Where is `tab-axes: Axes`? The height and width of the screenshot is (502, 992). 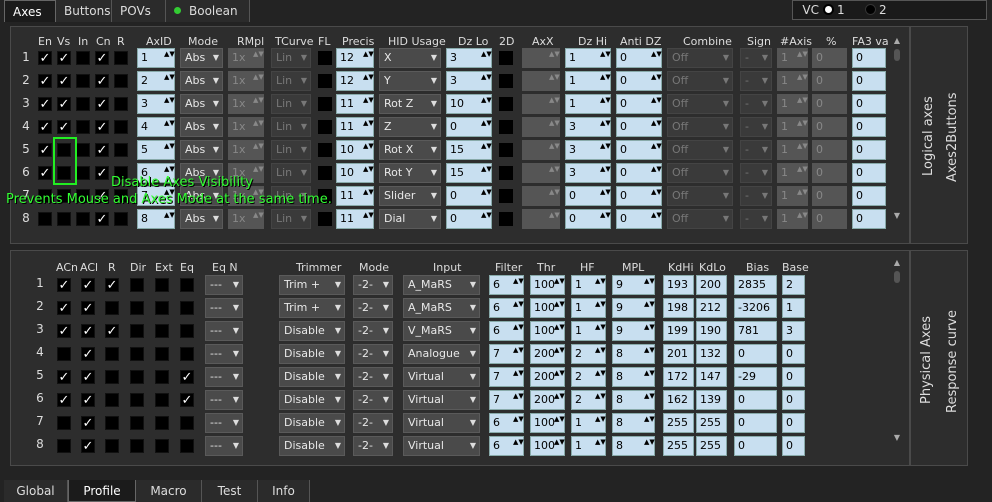
tab-axes: Axes is located at coordinates (30, 11).